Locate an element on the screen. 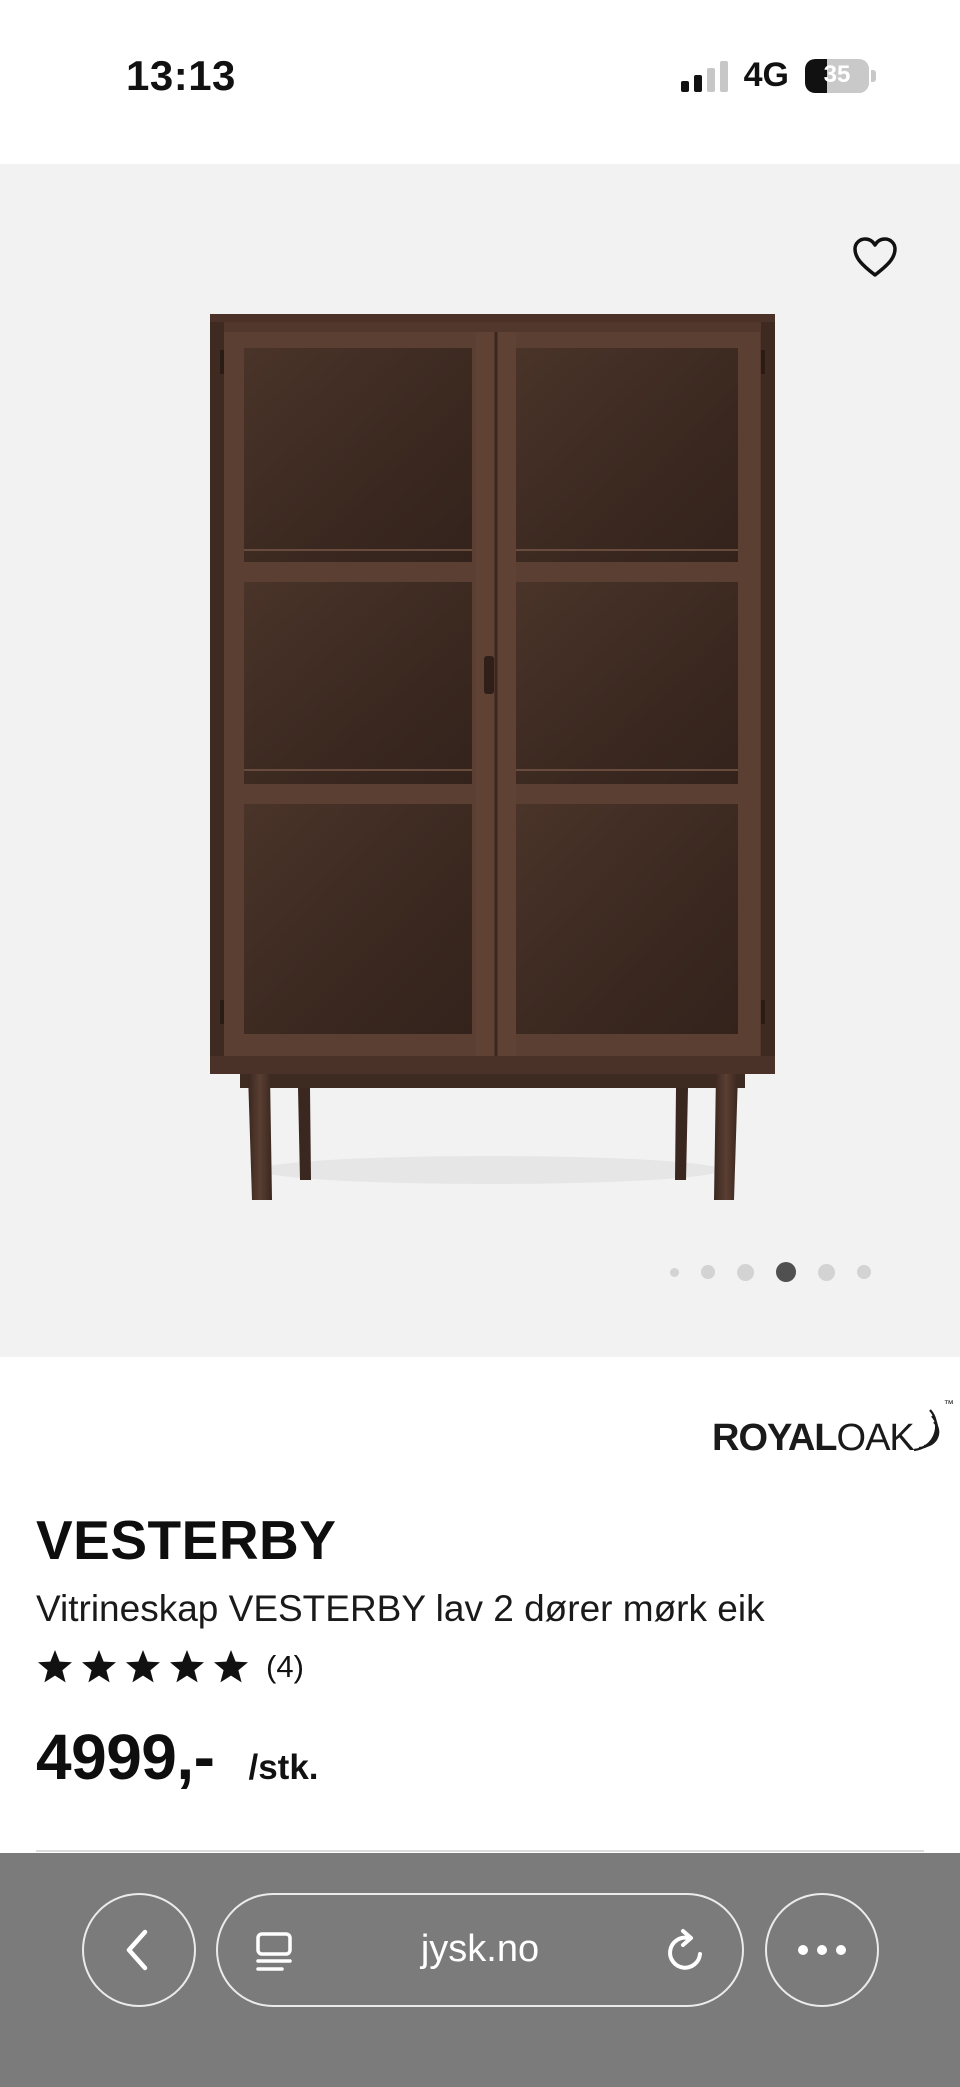  heart-outline-icon is located at coordinates (875, 257).